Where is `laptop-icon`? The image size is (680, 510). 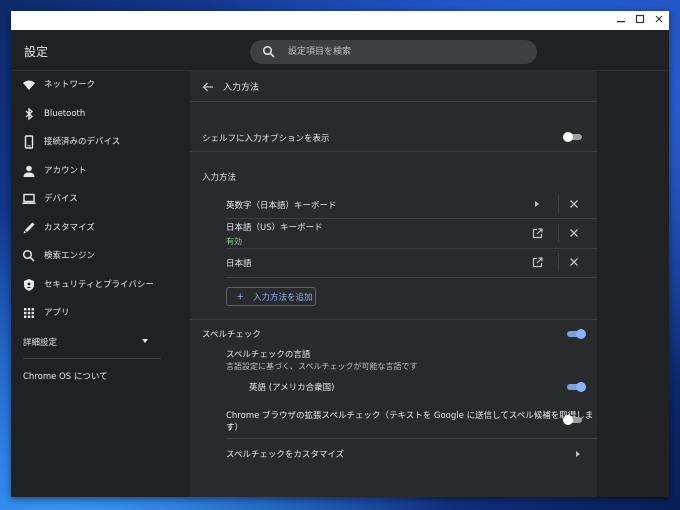
laptop-icon is located at coordinates (29, 198).